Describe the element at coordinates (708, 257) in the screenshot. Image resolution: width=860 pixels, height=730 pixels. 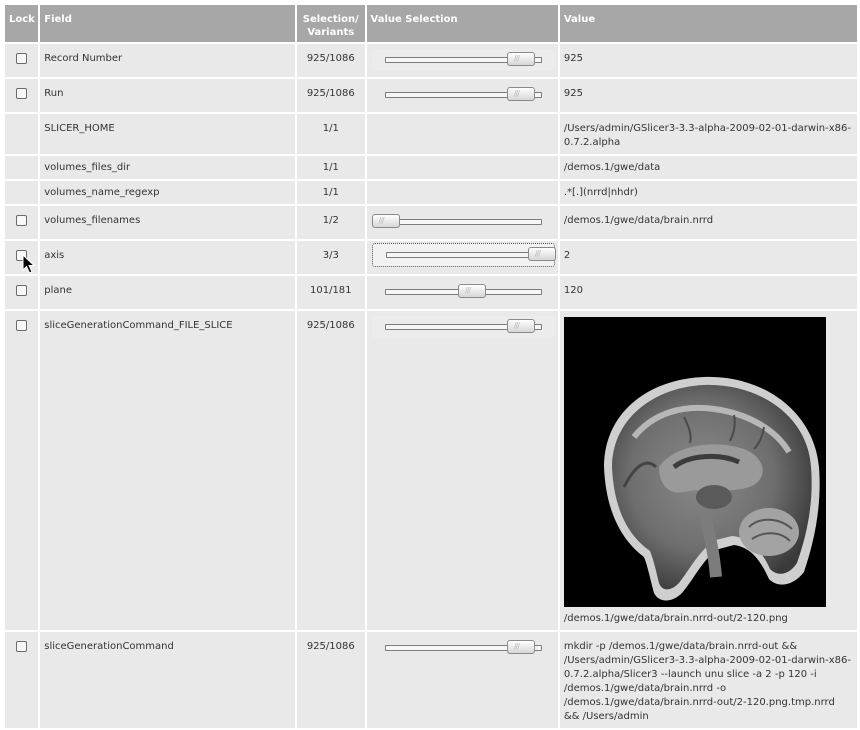
I see `value-cell: 2` at that location.